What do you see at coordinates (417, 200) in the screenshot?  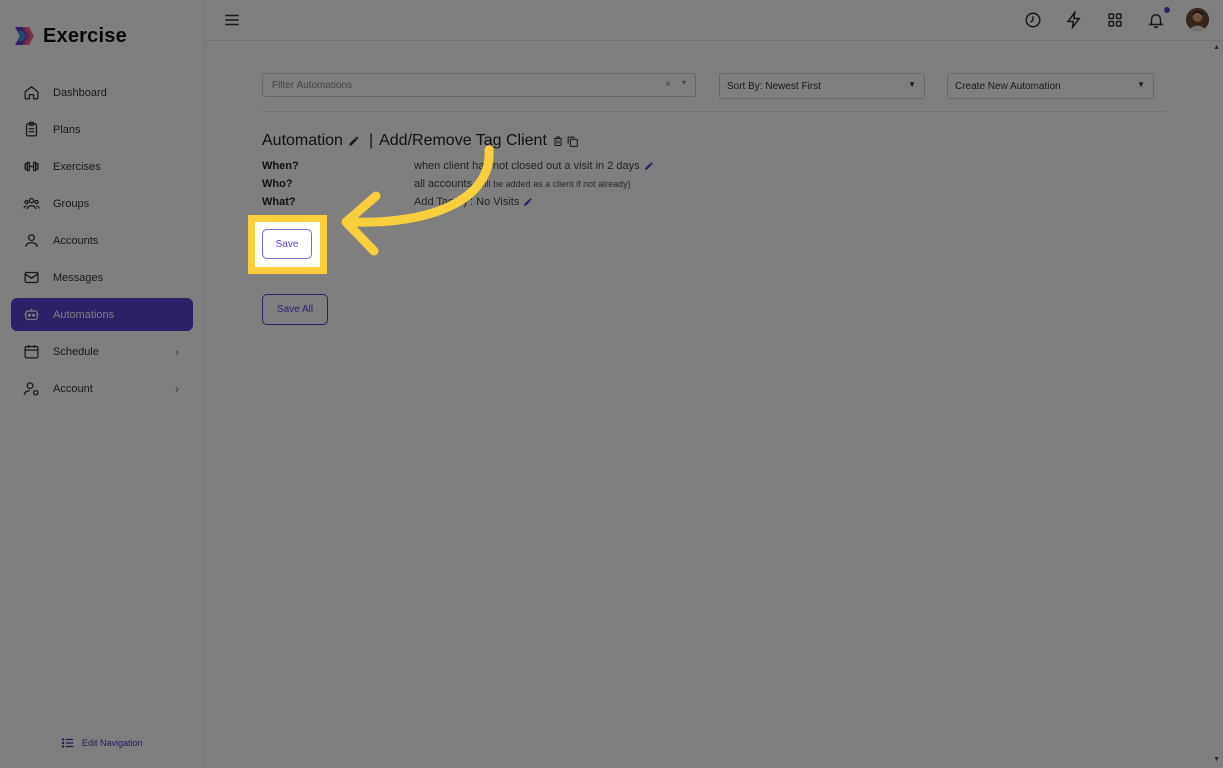 I see `tutorial-arrow` at bounding box center [417, 200].